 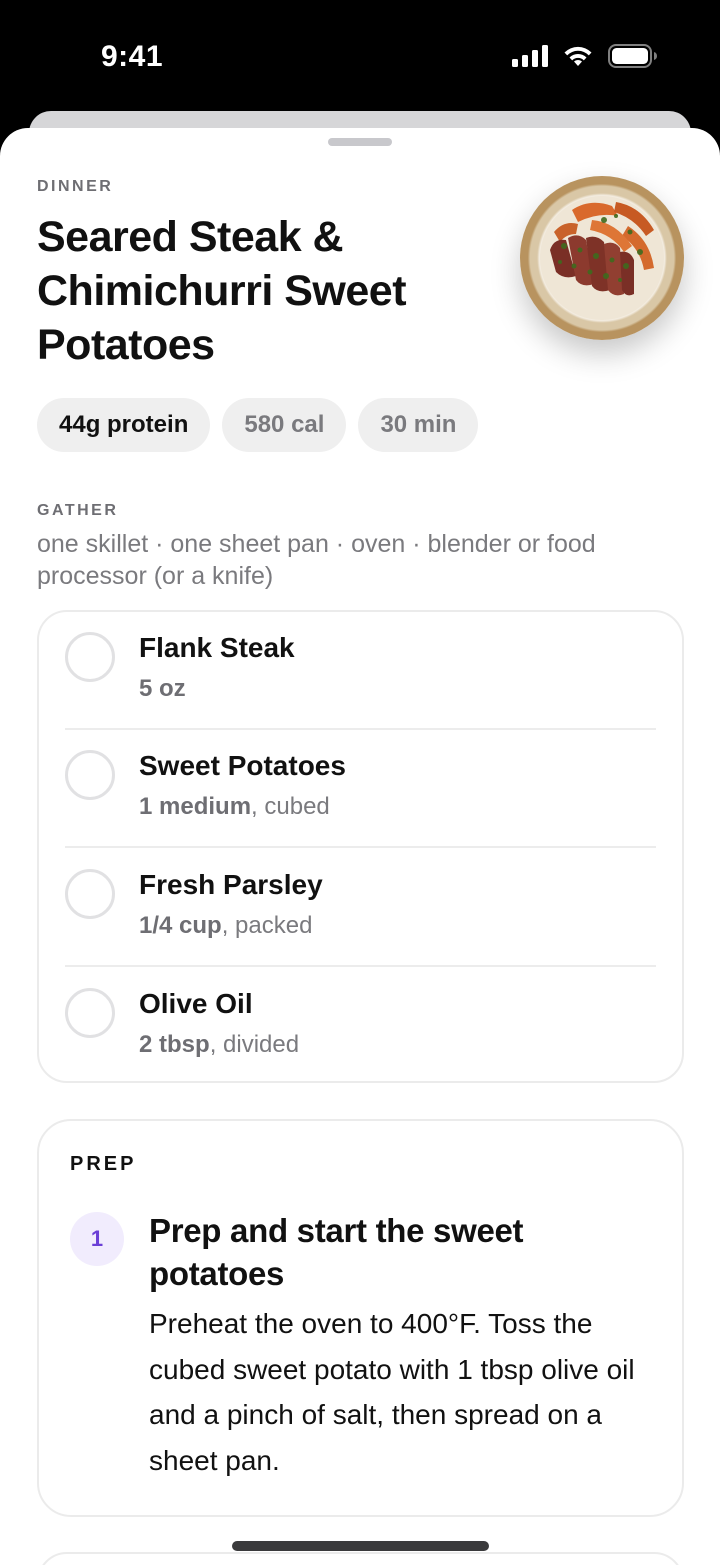 I want to click on battery-icon, so click(x=632, y=56).